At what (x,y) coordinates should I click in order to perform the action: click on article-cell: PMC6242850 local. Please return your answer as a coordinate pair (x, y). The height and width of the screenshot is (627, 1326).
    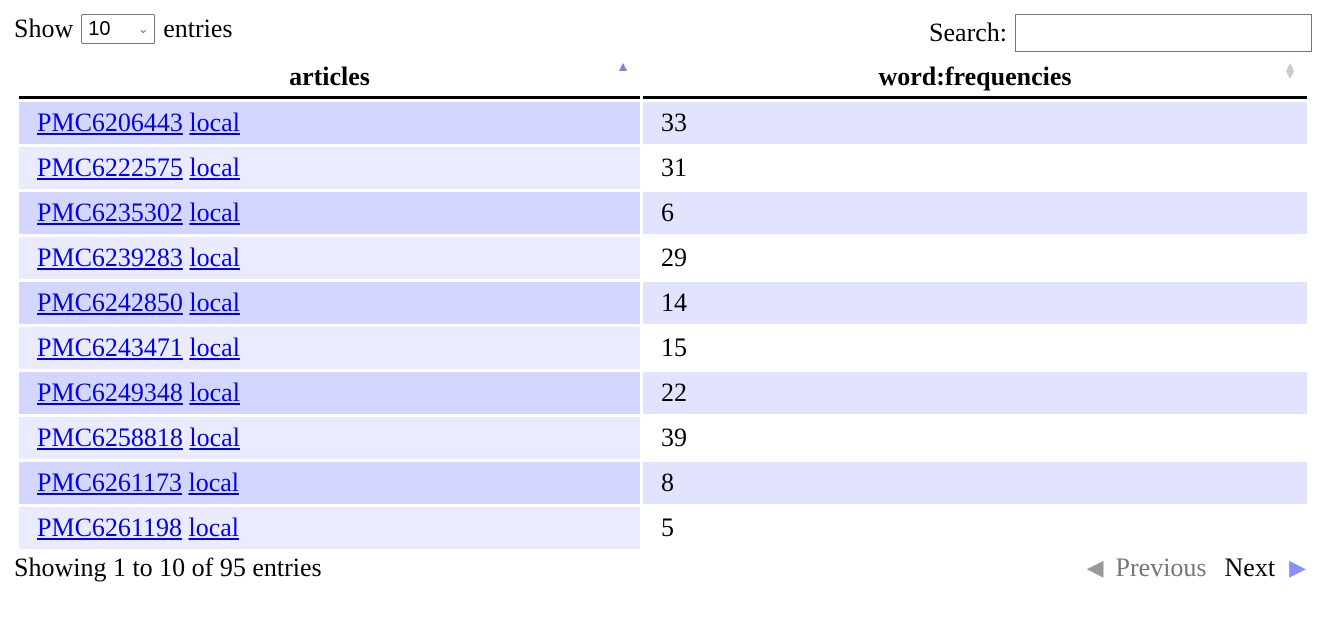
    Looking at the image, I should click on (329, 301).